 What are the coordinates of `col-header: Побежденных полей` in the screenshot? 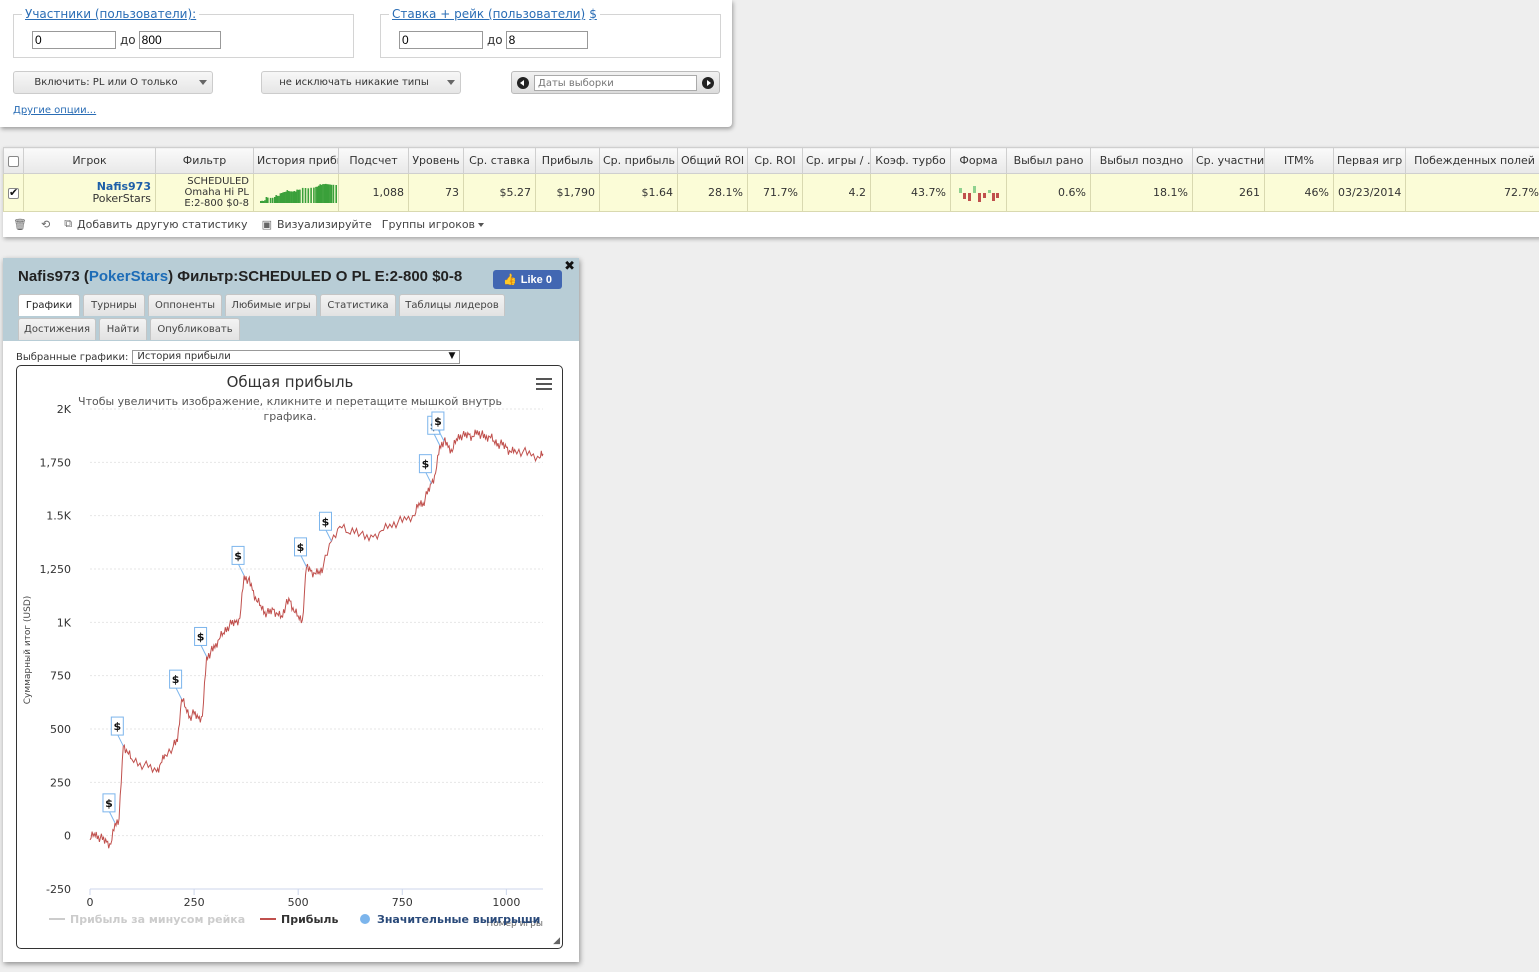 It's located at (1472, 160).